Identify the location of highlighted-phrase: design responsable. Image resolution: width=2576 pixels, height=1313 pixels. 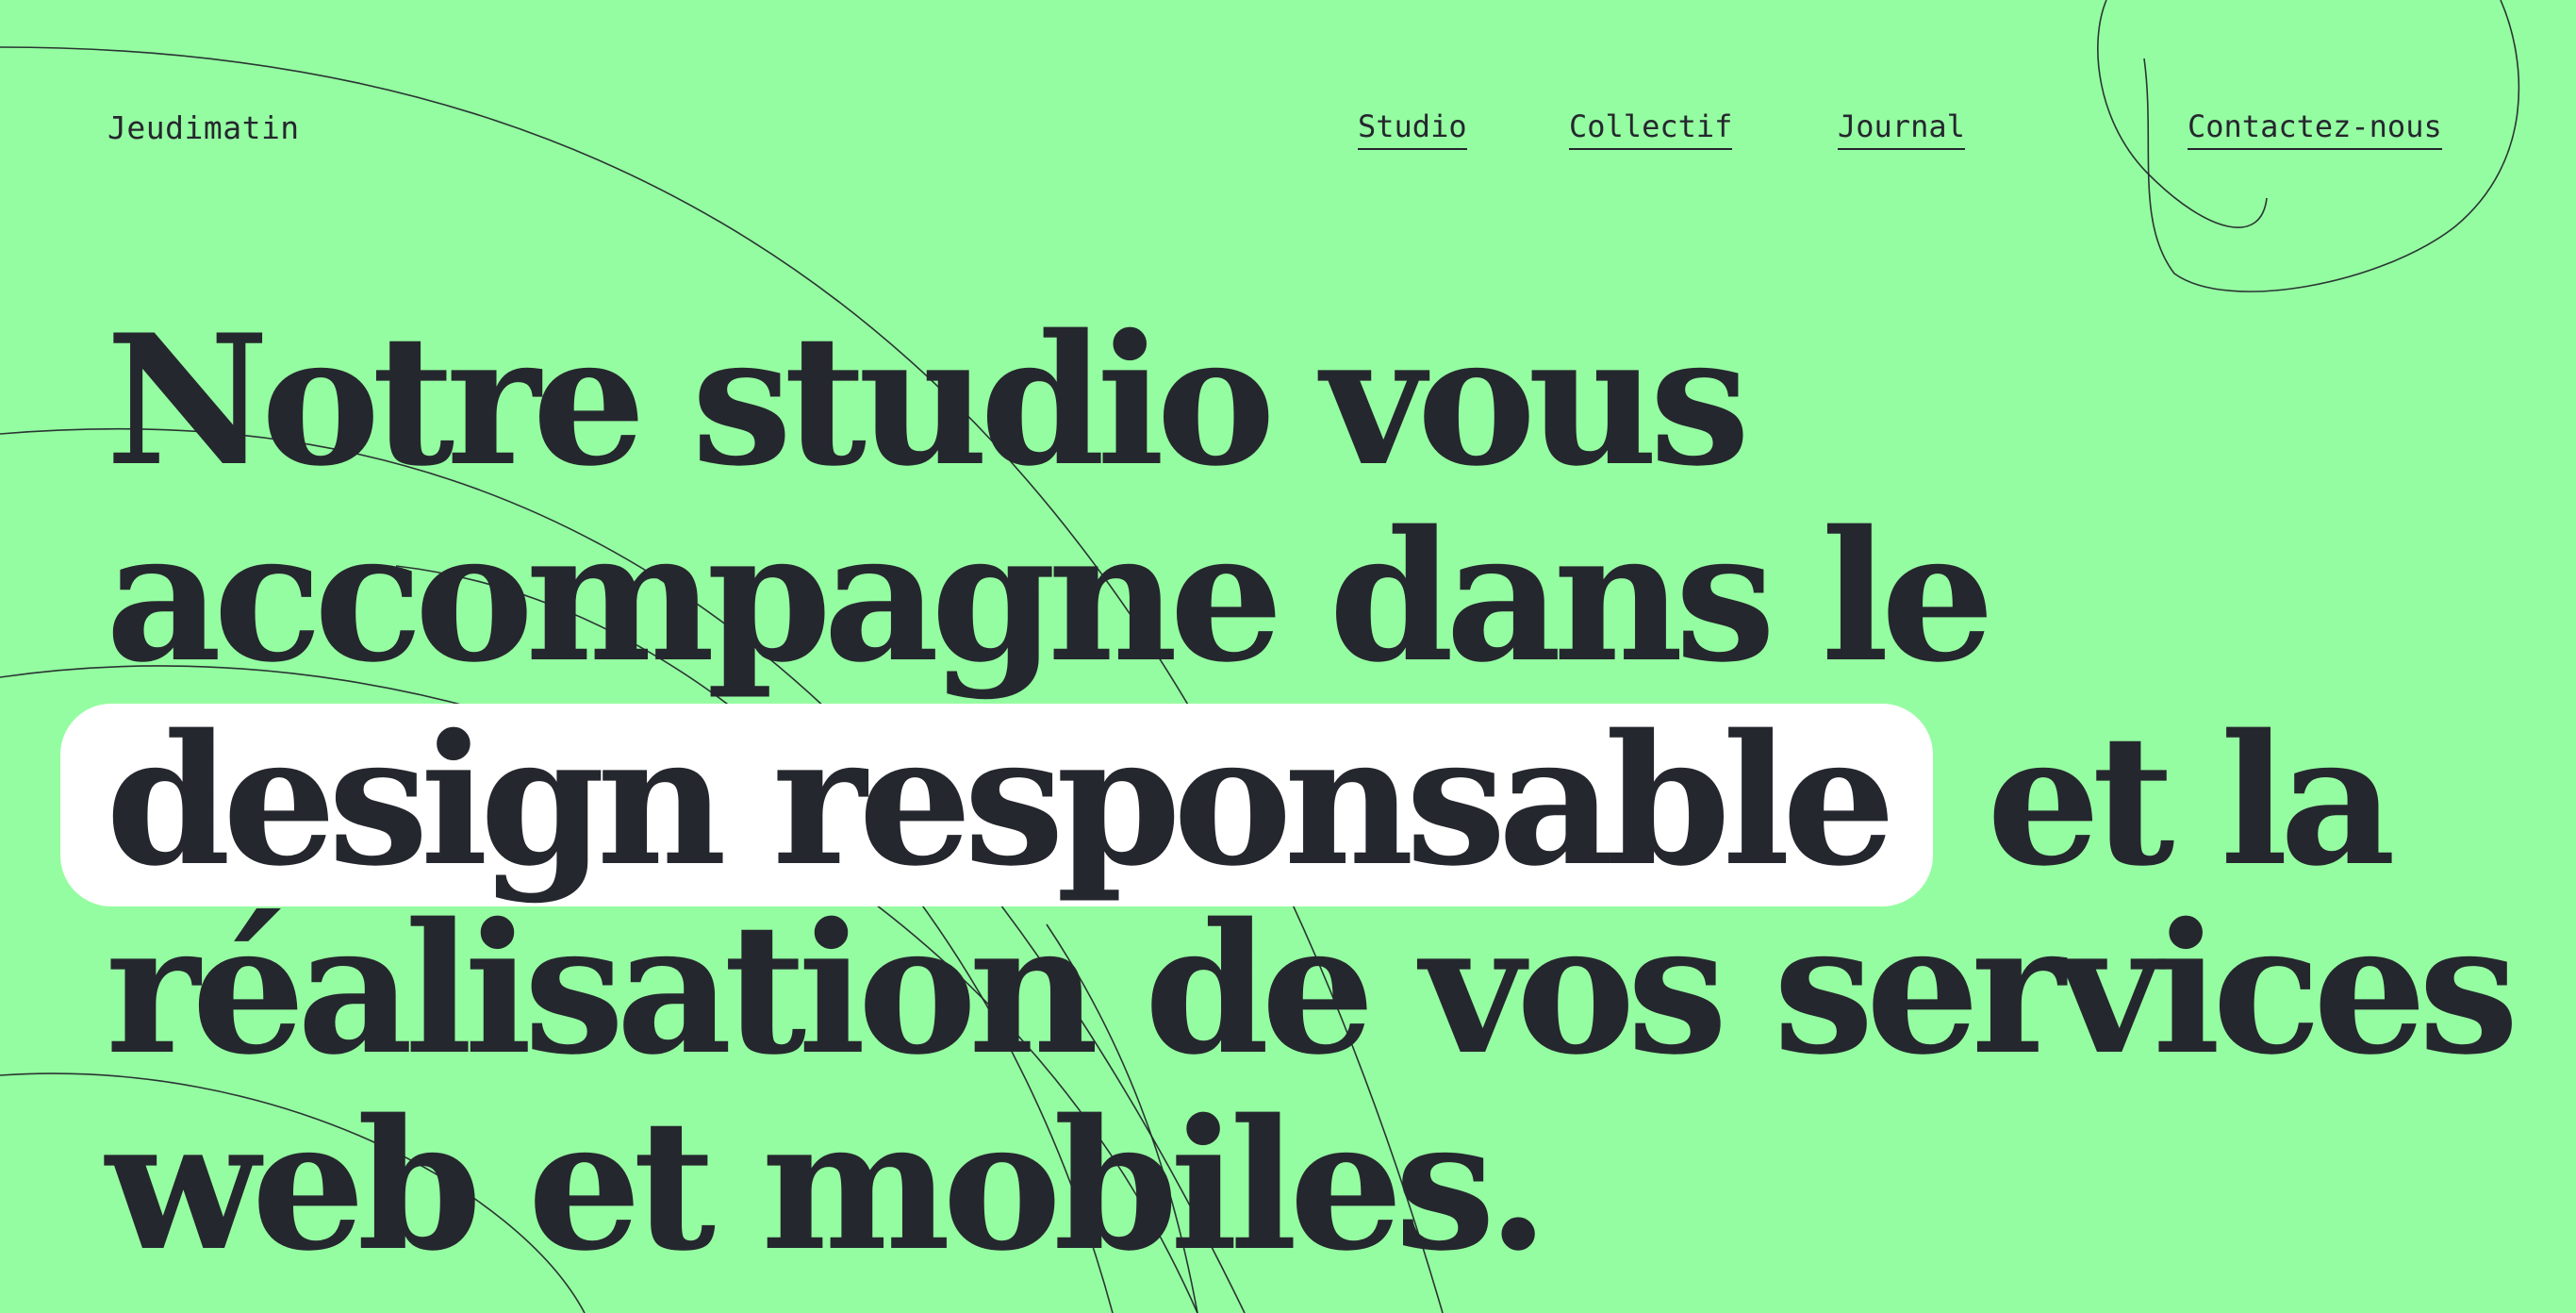
(996, 805).